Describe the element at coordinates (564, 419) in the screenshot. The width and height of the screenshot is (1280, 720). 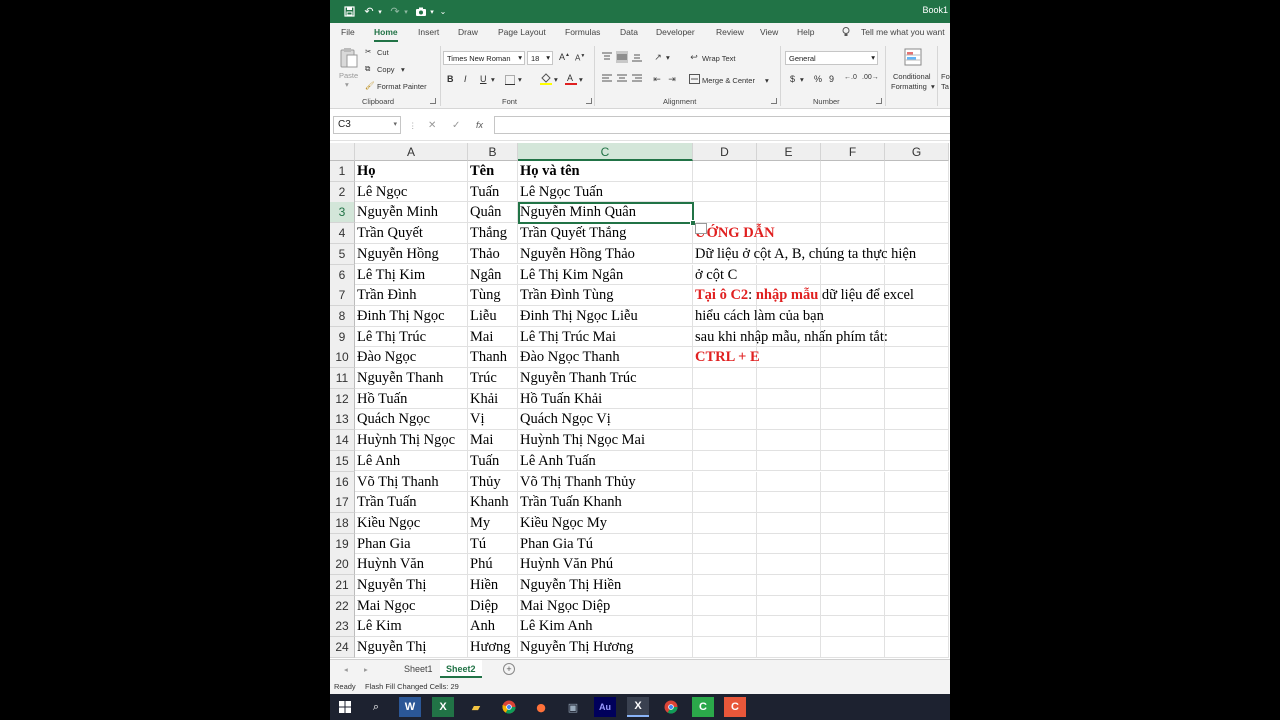
I see `cell-c13: Quách Ngọc Vị` at that location.